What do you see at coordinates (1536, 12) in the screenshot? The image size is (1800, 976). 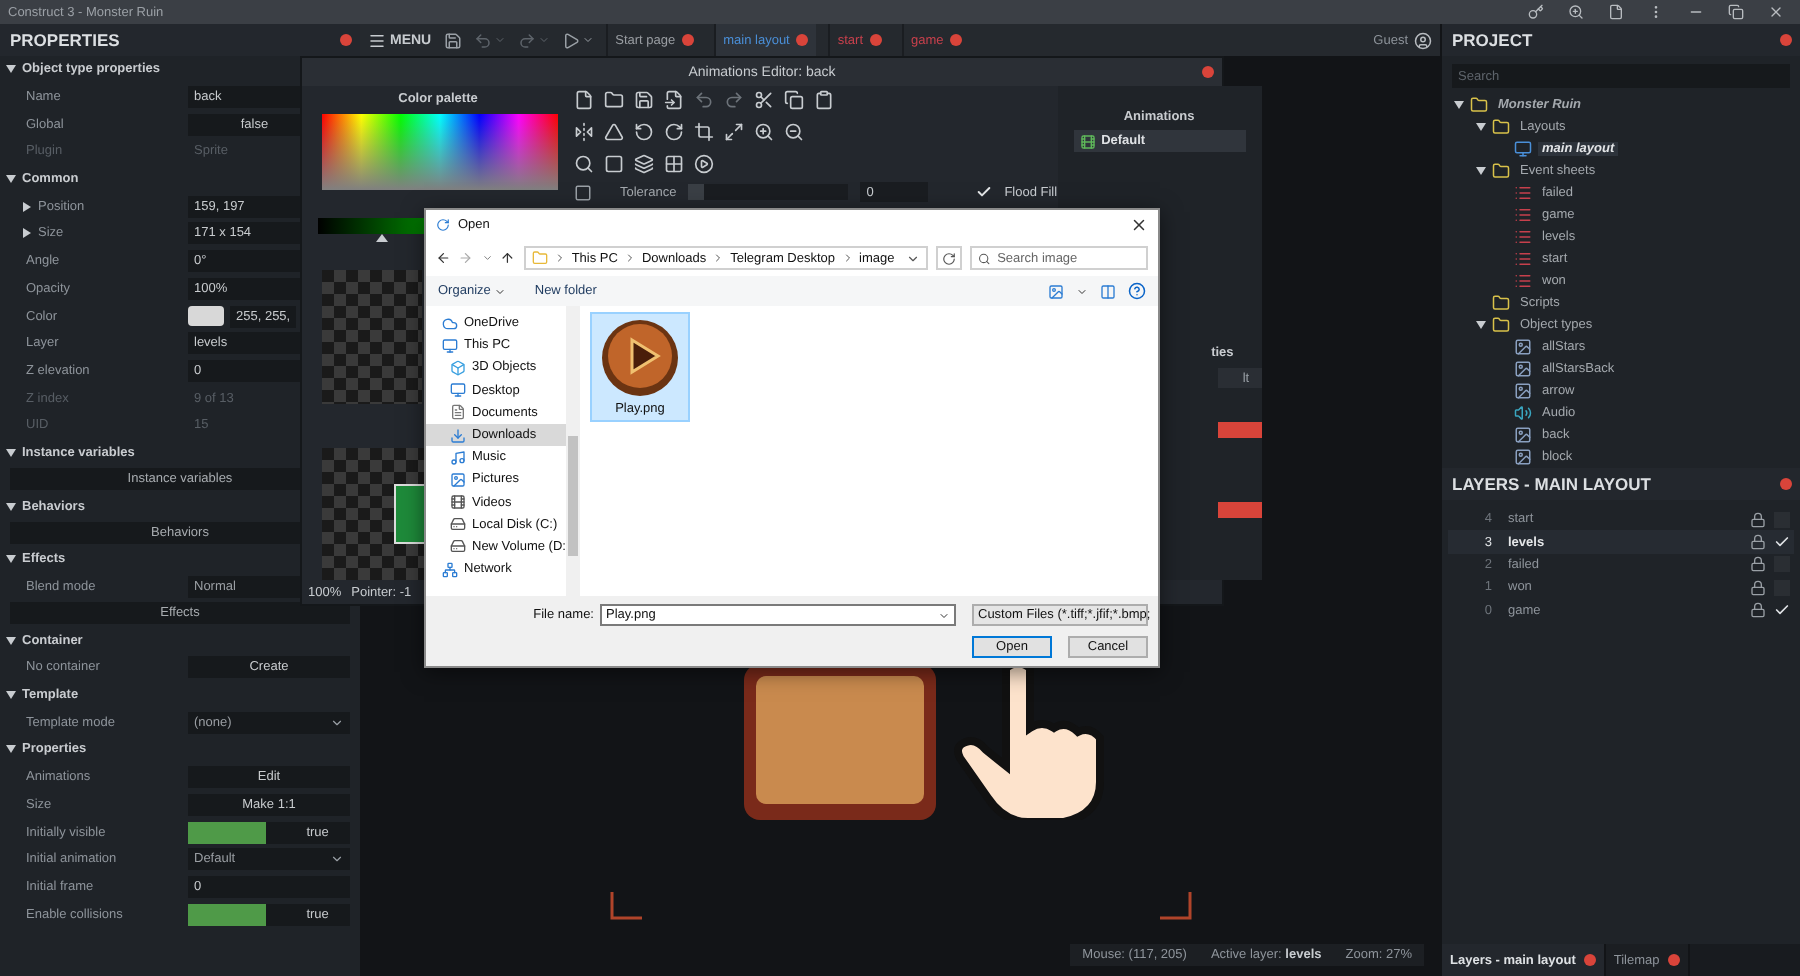 I see `key-icon` at bounding box center [1536, 12].